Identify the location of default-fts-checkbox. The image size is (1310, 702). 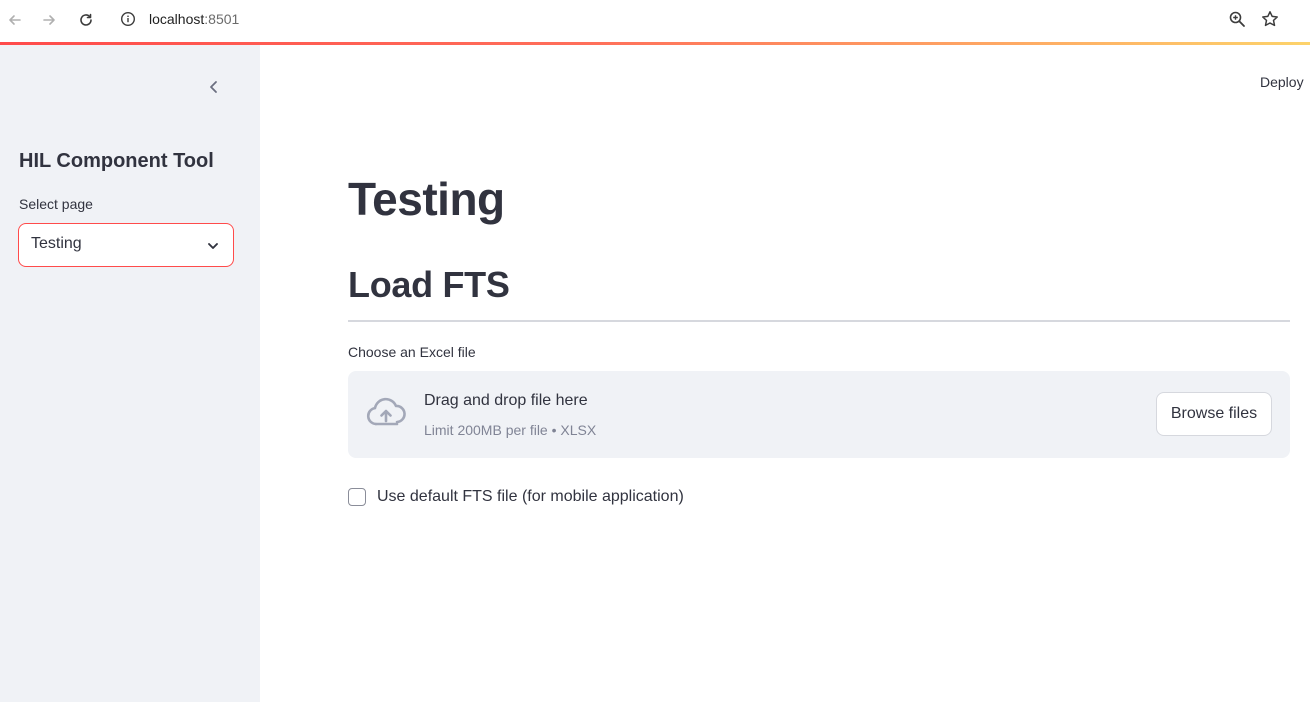
(357, 497).